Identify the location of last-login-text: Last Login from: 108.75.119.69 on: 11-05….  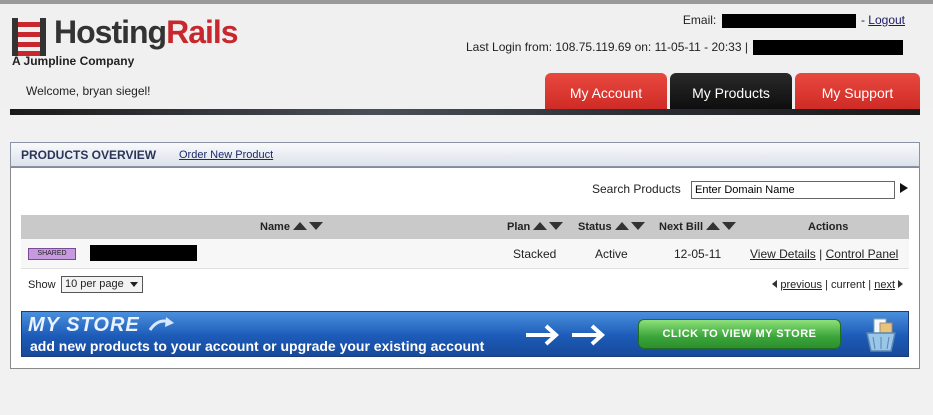
(607, 47).